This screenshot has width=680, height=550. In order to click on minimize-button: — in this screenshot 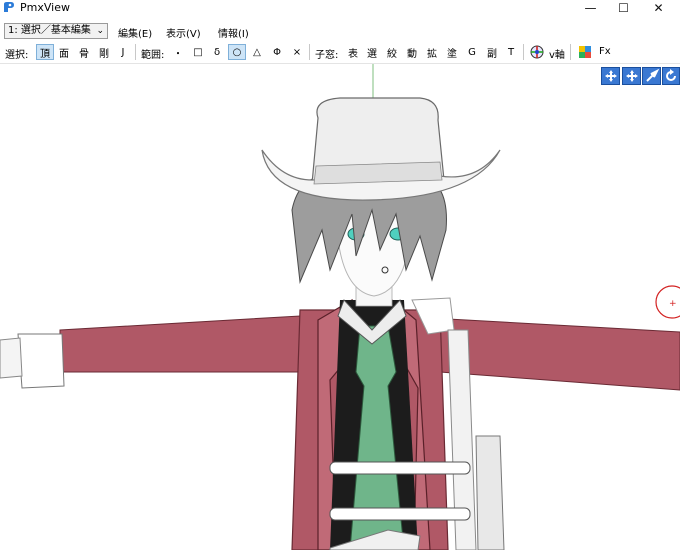, I will do `click(590, 7)`.